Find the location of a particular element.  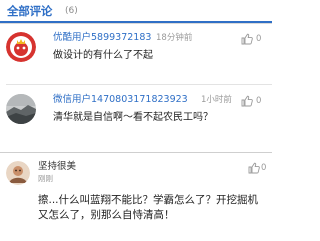

comment-time: 刚刚 is located at coordinates (45, 178).